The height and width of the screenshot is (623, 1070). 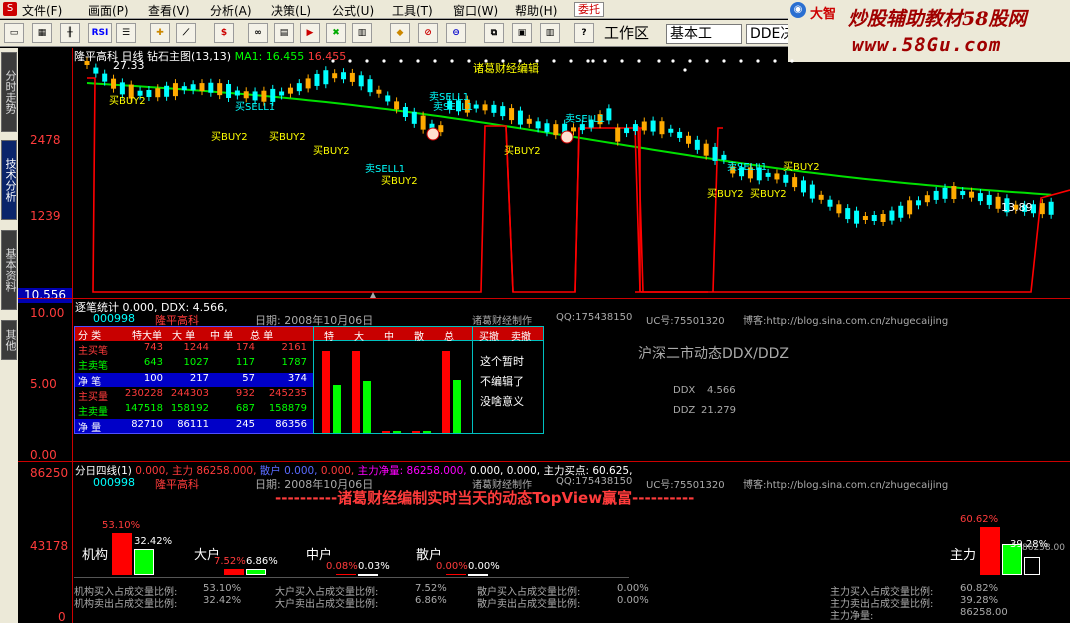 What do you see at coordinates (336, 33) in the screenshot?
I see `cross-icon: ✖` at bounding box center [336, 33].